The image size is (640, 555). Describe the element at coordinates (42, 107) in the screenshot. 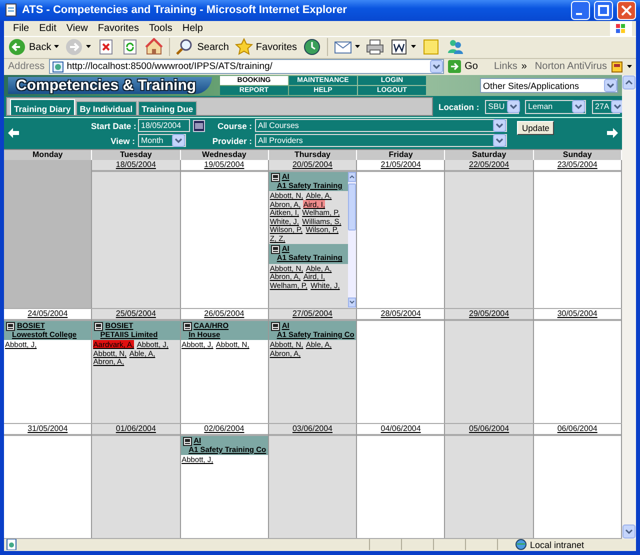

I see `tab: Training Diary` at that location.